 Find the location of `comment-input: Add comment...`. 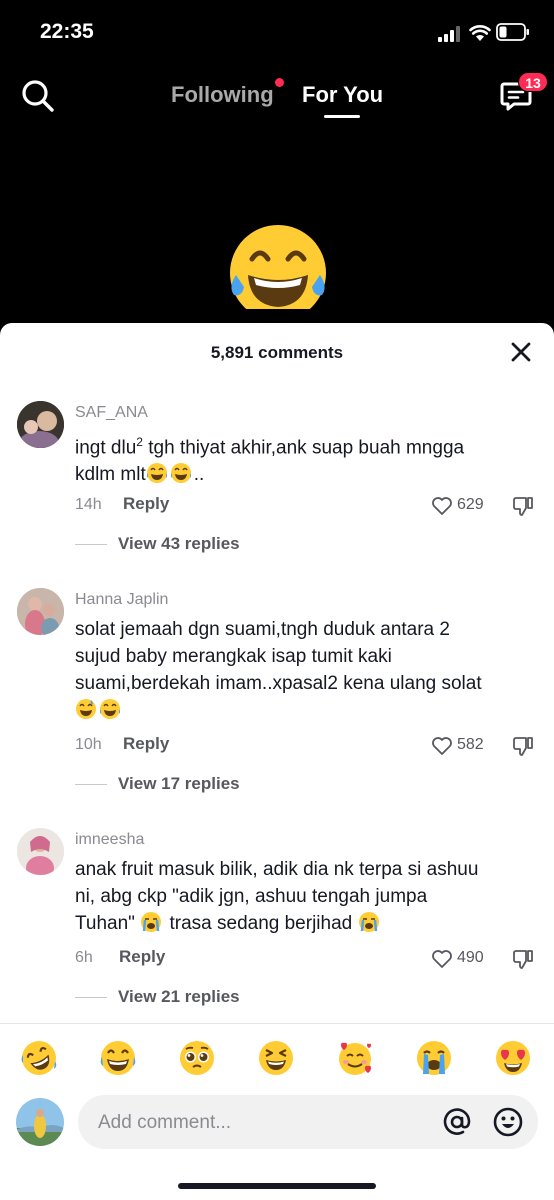

comment-input: Add comment... is located at coordinates (308, 1122).